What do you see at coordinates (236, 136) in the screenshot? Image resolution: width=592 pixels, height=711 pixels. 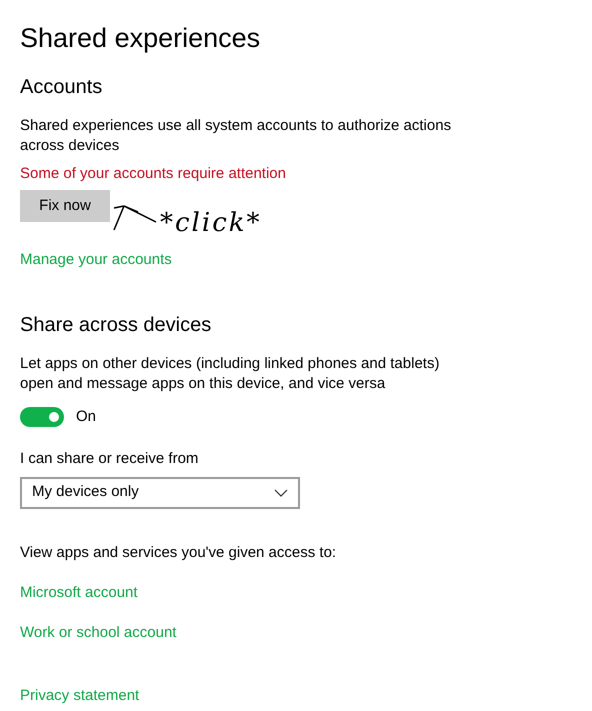 I see `description: Shared experiences use all system accounts to authorize actions across devices` at bounding box center [236, 136].